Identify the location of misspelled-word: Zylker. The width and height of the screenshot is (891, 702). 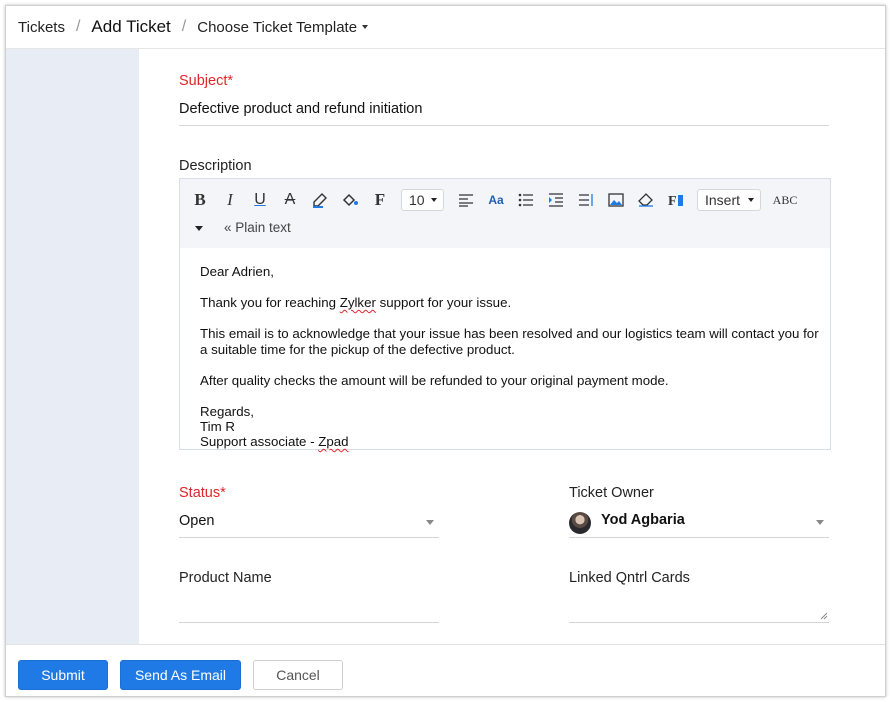
(357, 302).